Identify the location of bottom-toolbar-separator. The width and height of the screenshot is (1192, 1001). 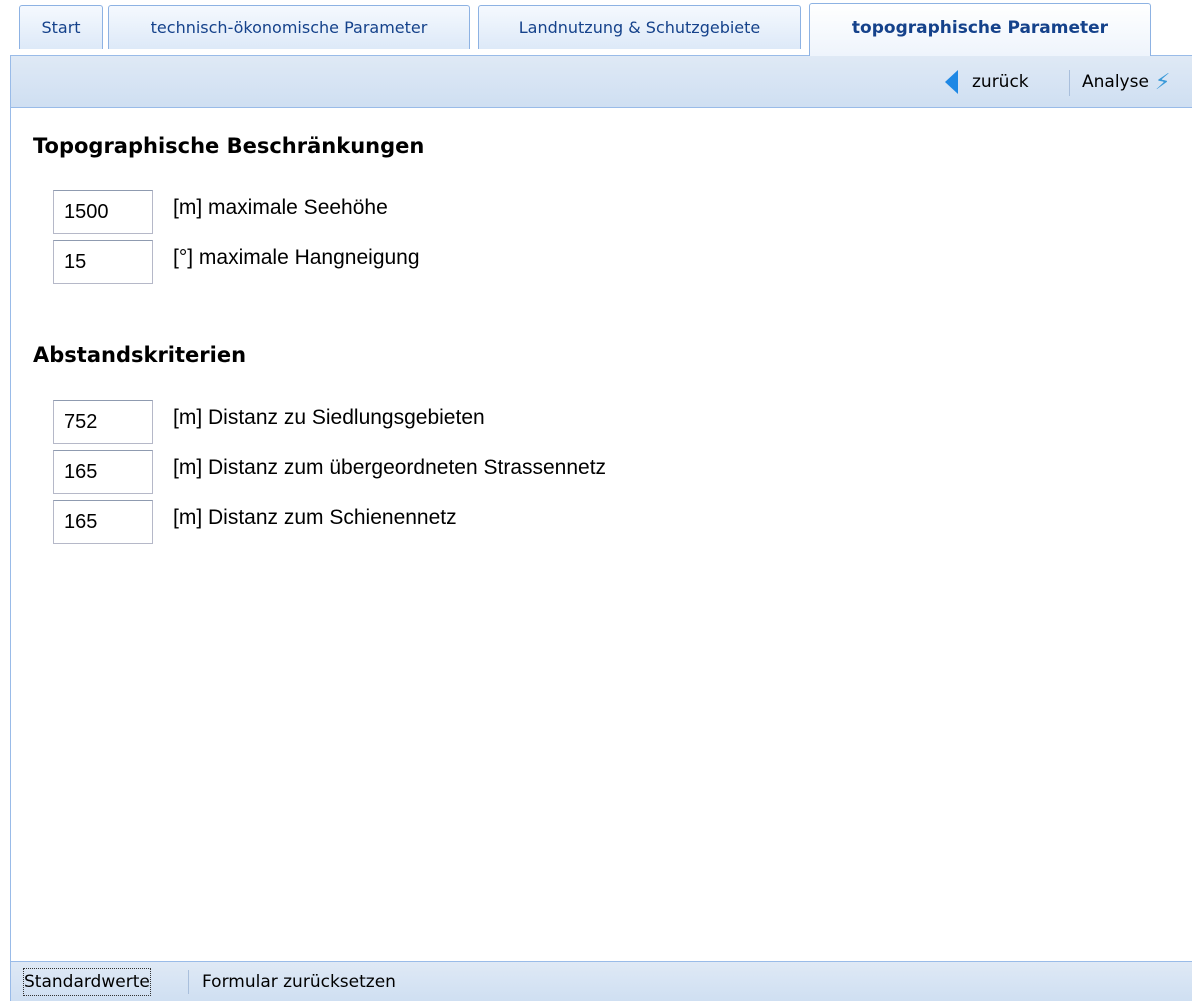
(188, 982).